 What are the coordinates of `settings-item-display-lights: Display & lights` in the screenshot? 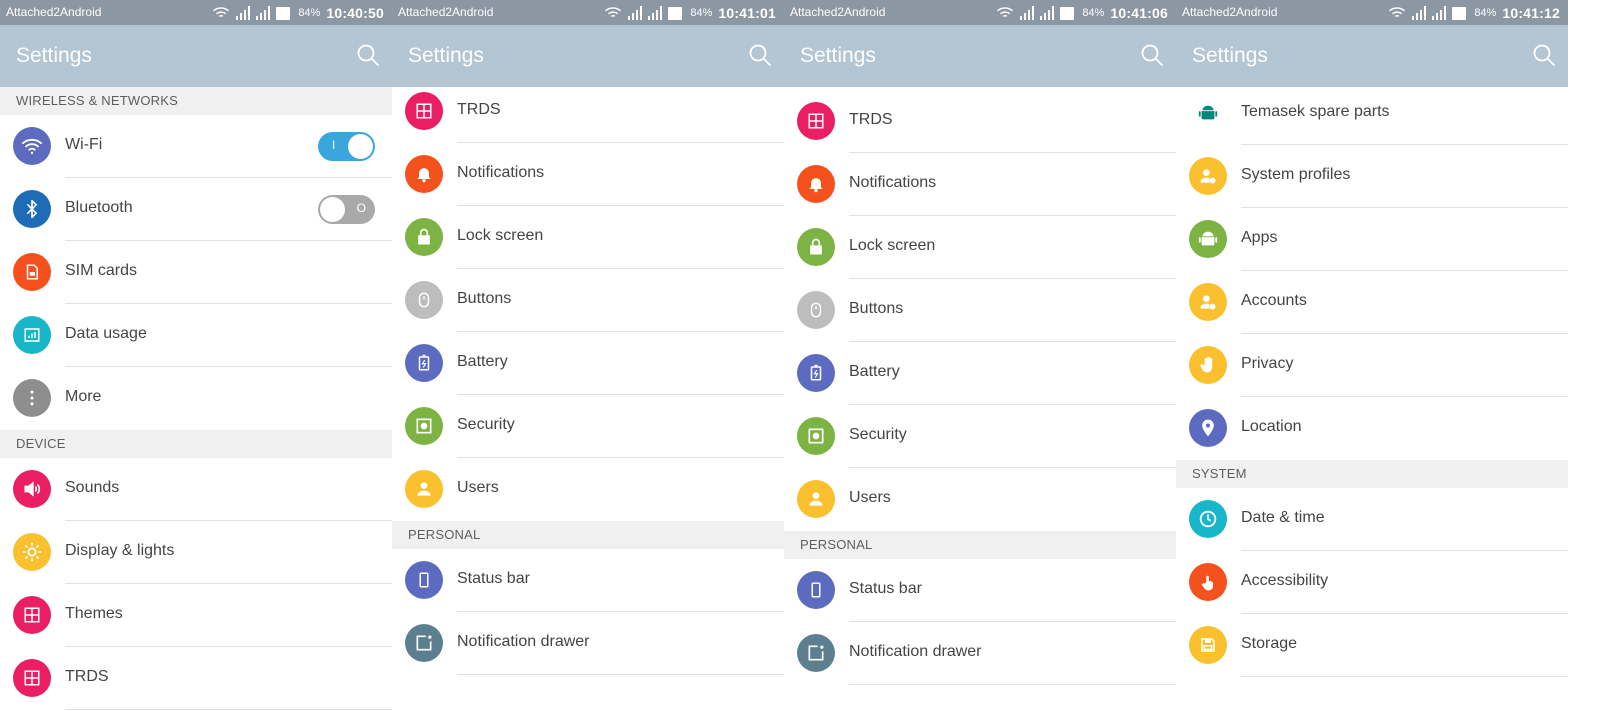 It's located at (196, 552).